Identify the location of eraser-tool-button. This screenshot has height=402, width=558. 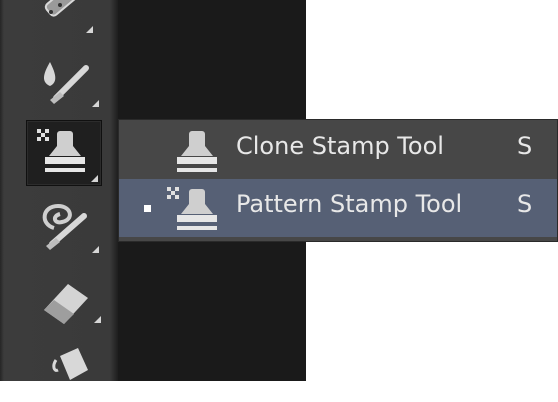
(59, 299).